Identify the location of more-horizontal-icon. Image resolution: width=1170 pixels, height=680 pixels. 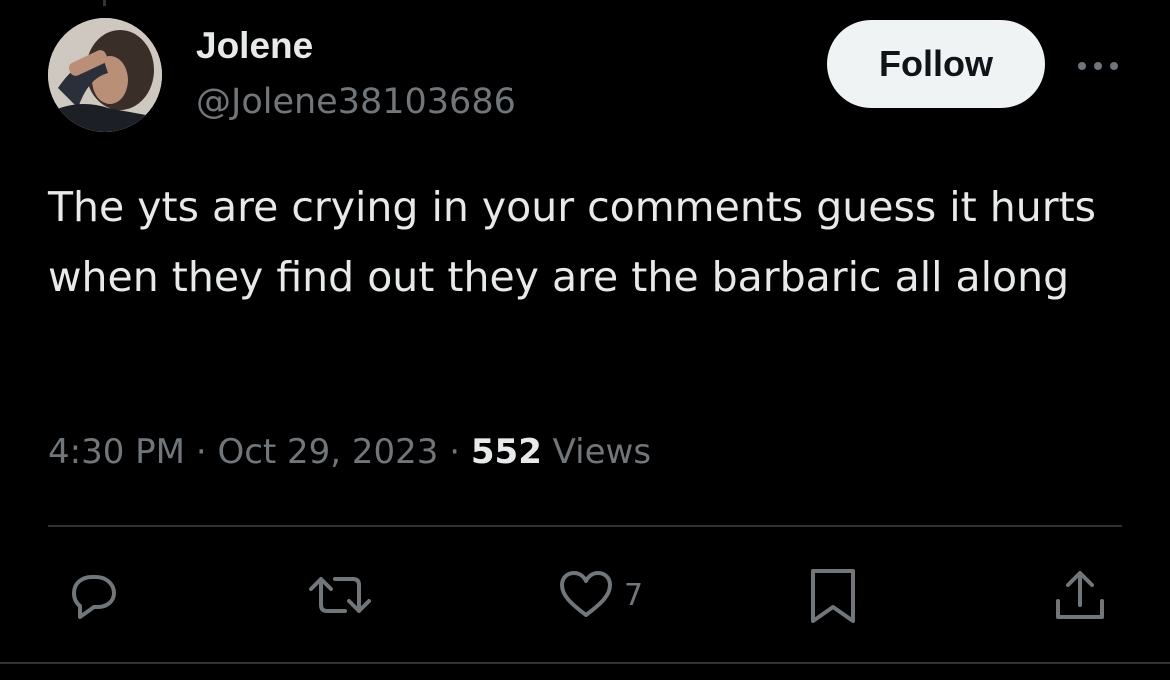
(1098, 66).